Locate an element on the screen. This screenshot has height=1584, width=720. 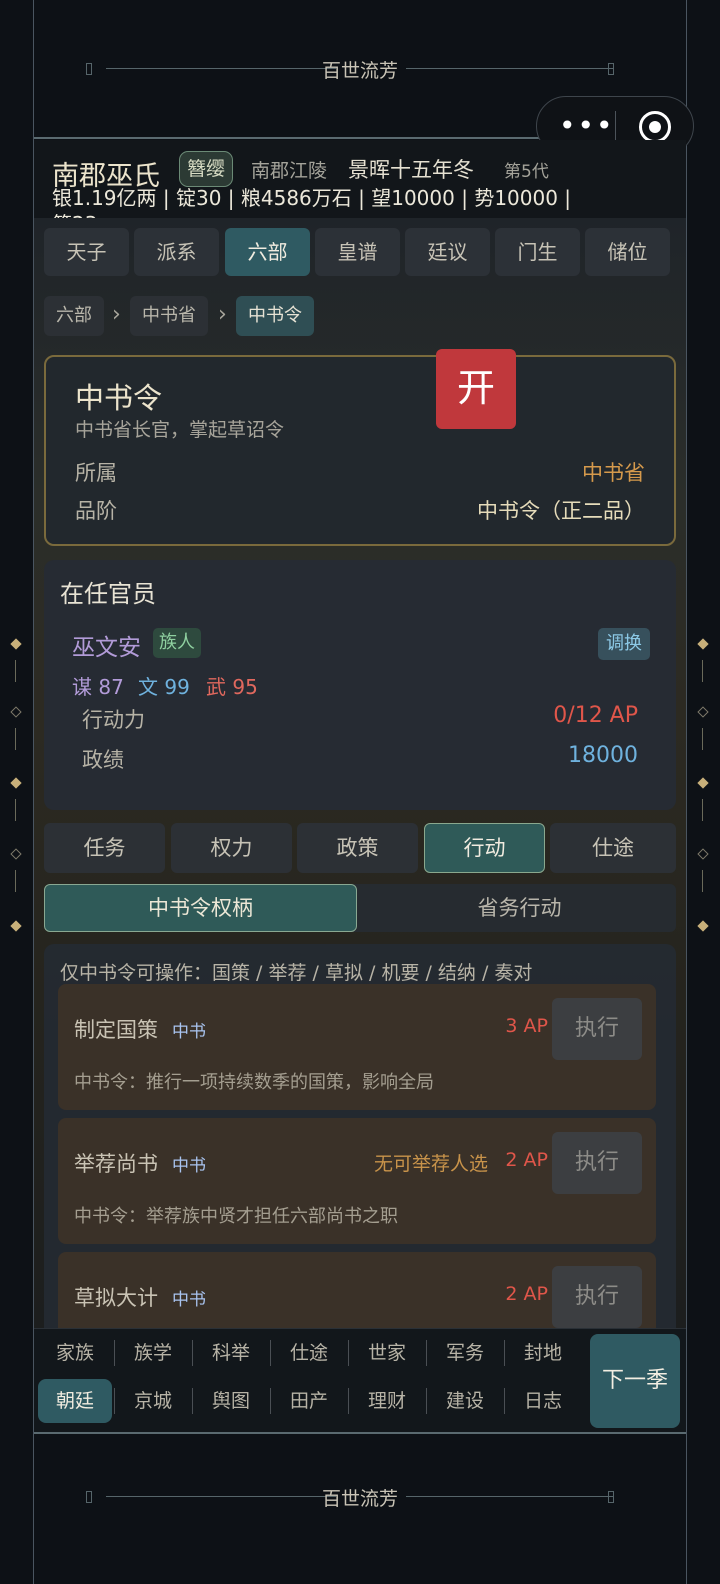
generation: 第5代 is located at coordinates (526, 172).